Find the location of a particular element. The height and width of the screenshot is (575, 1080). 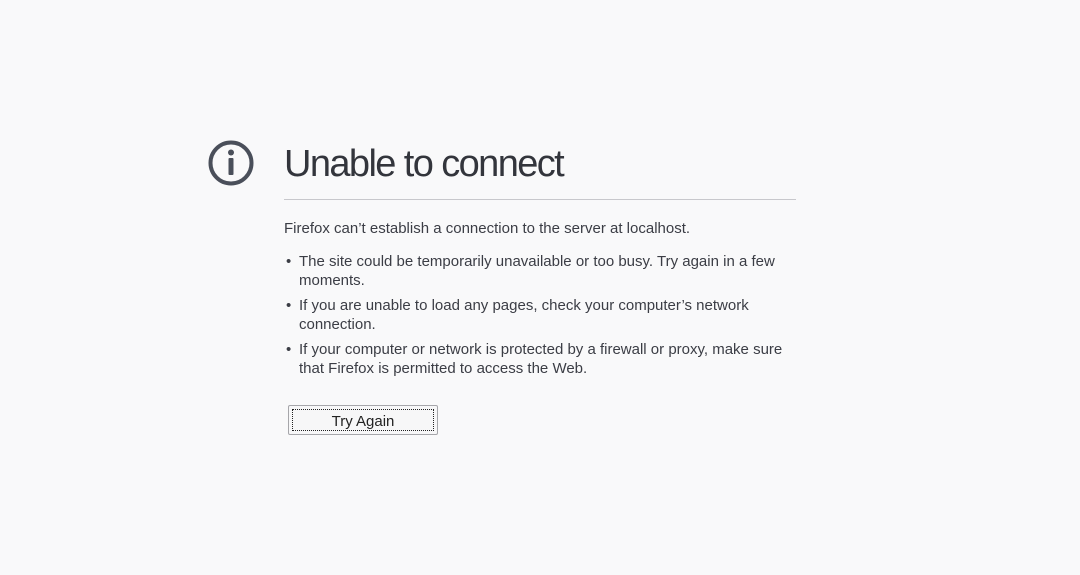

try-again-button: Try Again is located at coordinates (363, 420).